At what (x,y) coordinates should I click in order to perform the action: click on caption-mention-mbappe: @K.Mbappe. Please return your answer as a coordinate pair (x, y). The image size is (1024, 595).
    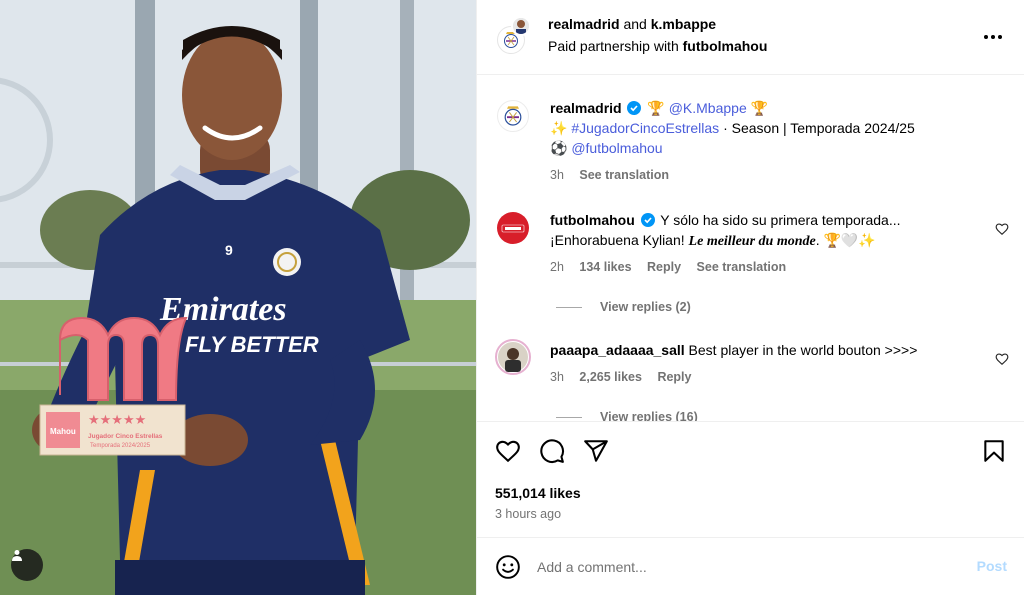
    Looking at the image, I should click on (708, 108).